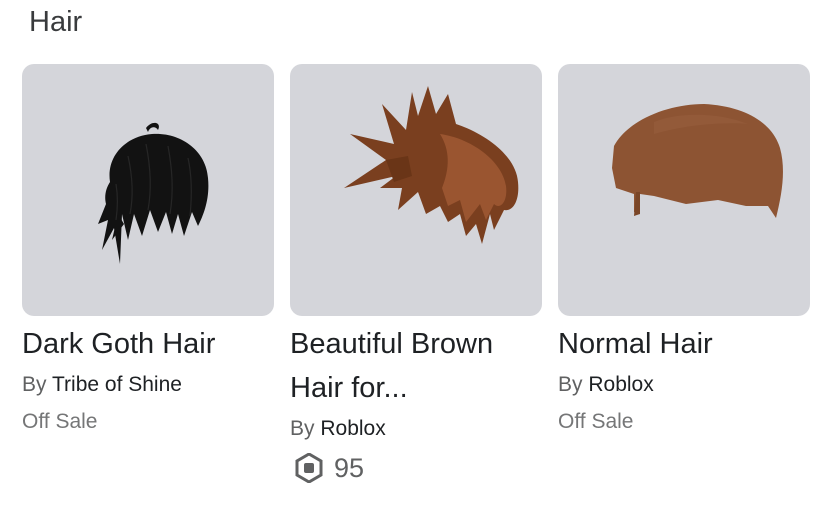 The image size is (832, 524). Describe the element at coordinates (148, 344) in the screenshot. I see `item-name: Dark Goth Hair` at that location.